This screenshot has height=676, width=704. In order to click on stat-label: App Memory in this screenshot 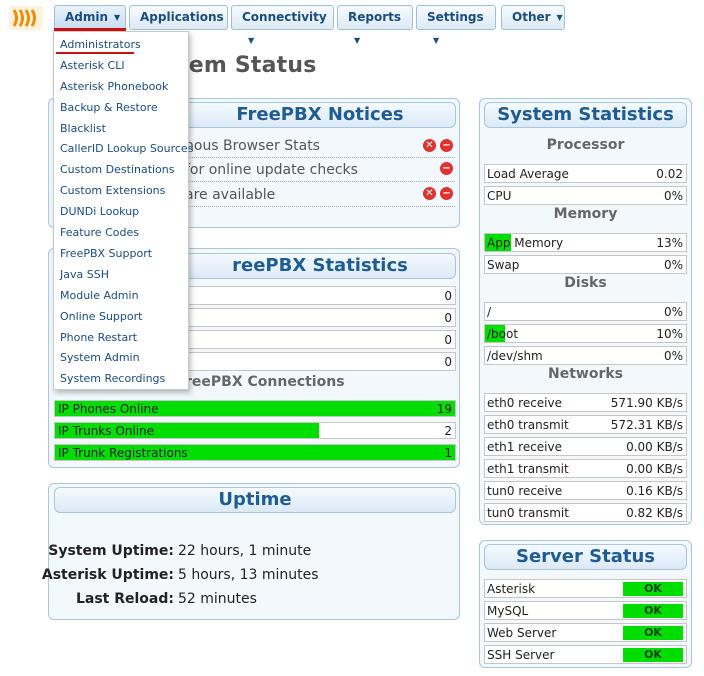, I will do `click(525, 243)`.